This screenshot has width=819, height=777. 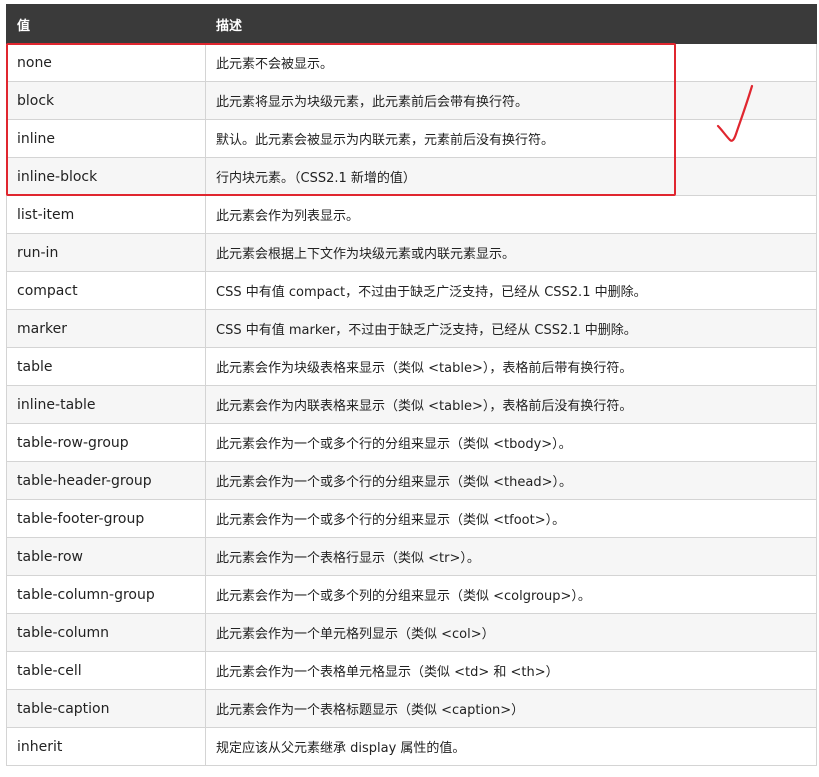 What do you see at coordinates (511, 518) in the screenshot?
I see `description-cell: 此元素会作为一个或多个行的分组来显示（类似 <tfoot>）。` at bounding box center [511, 518].